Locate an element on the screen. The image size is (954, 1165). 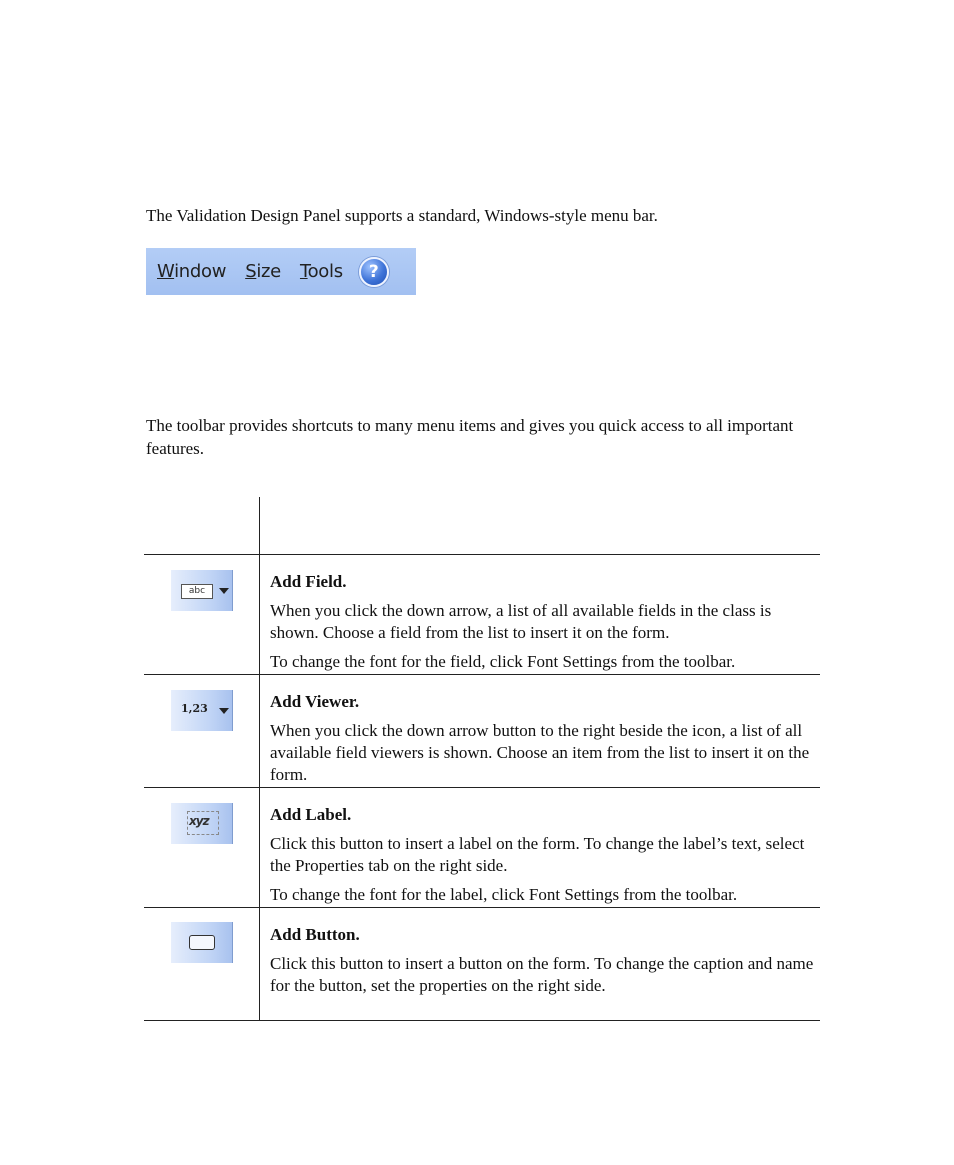
menu-tools: Tools is located at coordinates (316, 271).